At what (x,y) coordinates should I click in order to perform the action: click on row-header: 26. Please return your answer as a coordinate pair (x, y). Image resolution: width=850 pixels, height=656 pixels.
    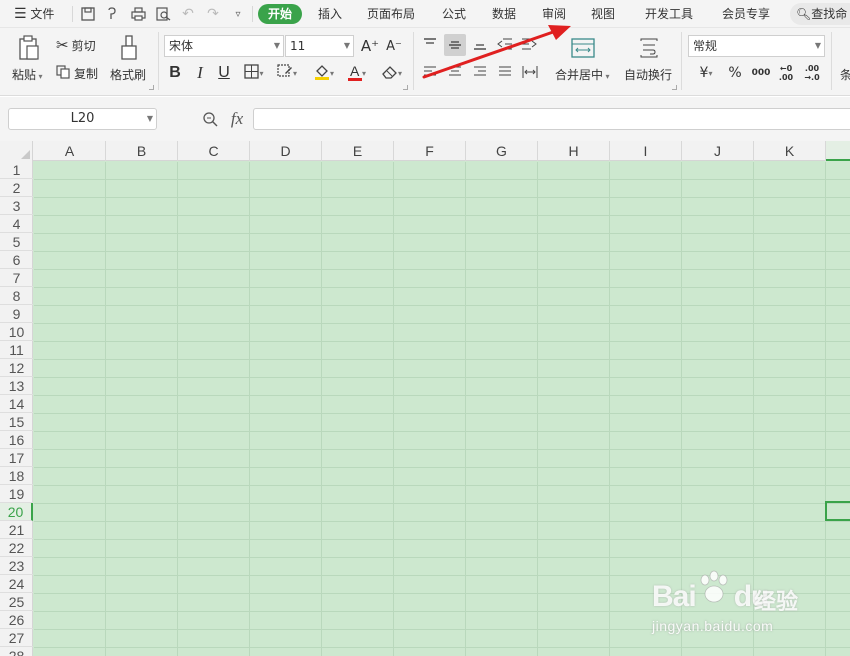
    Looking at the image, I should click on (16, 620).